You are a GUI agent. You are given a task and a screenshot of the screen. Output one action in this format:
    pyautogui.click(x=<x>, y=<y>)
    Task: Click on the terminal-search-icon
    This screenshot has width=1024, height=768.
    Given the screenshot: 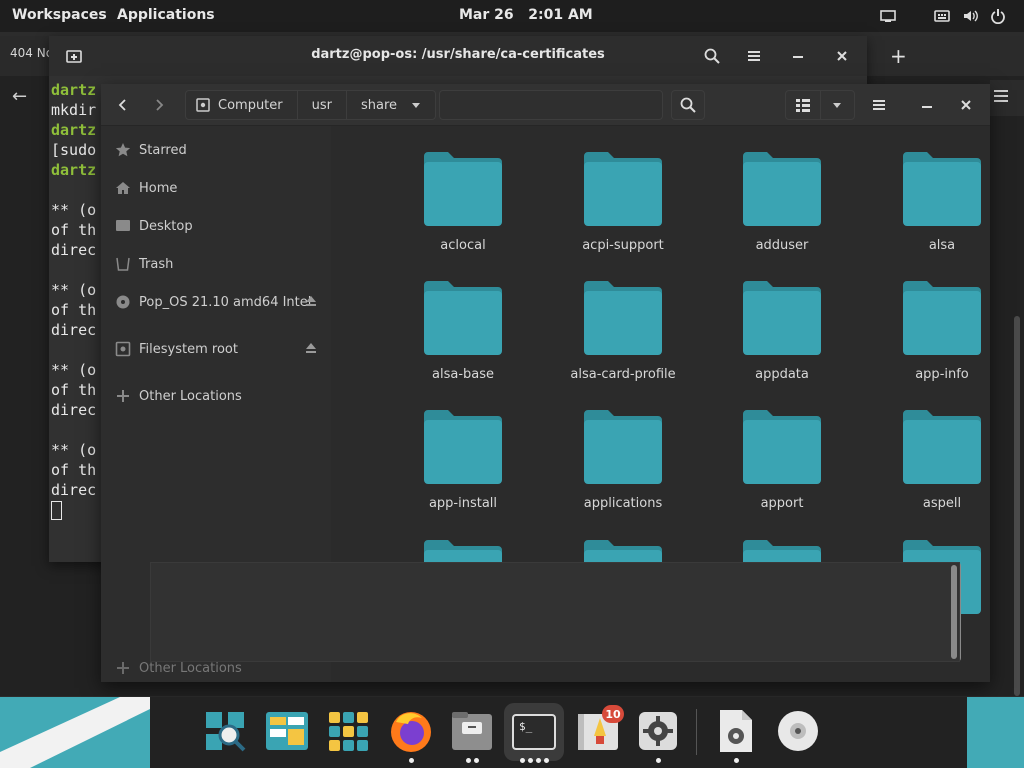 What is the action you would take?
    pyautogui.click(x=712, y=56)
    